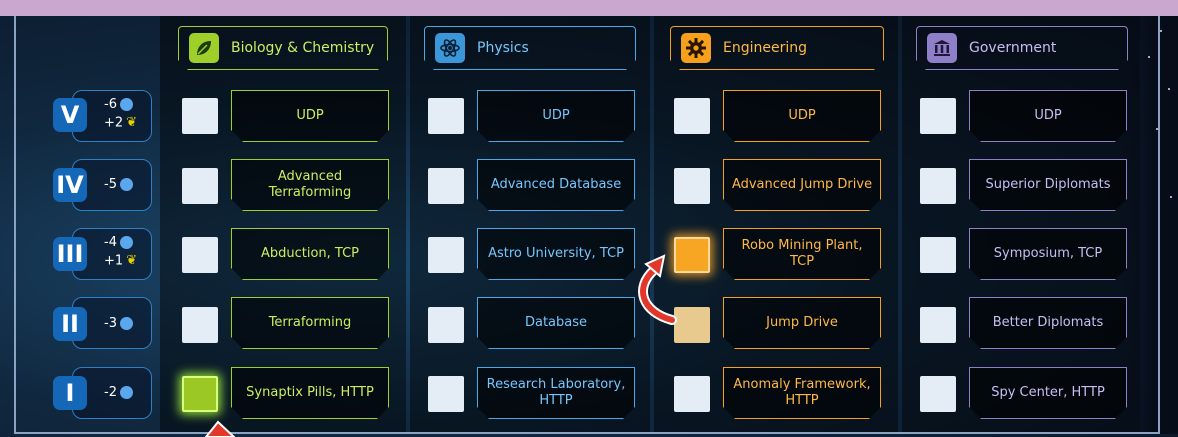 This screenshot has width=1178, height=437. Describe the element at coordinates (70, 115) in the screenshot. I see `tier-roman: V` at that location.